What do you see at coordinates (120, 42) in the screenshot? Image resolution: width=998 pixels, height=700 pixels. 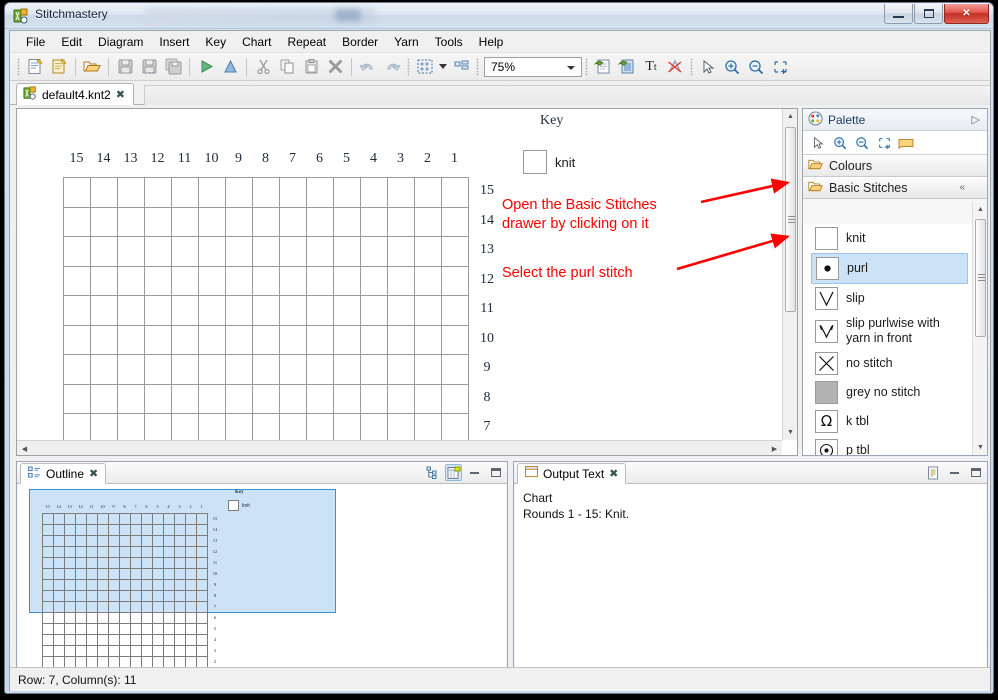 I see `menu-diagram: Diagram` at bounding box center [120, 42].